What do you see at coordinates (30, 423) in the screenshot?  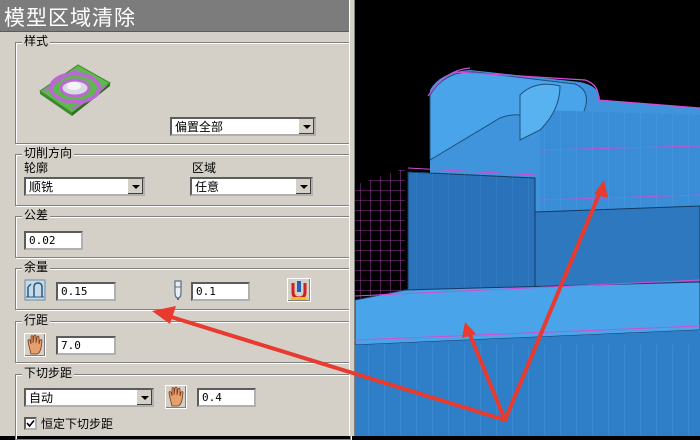 I see `constant-stepdown-checkbox` at bounding box center [30, 423].